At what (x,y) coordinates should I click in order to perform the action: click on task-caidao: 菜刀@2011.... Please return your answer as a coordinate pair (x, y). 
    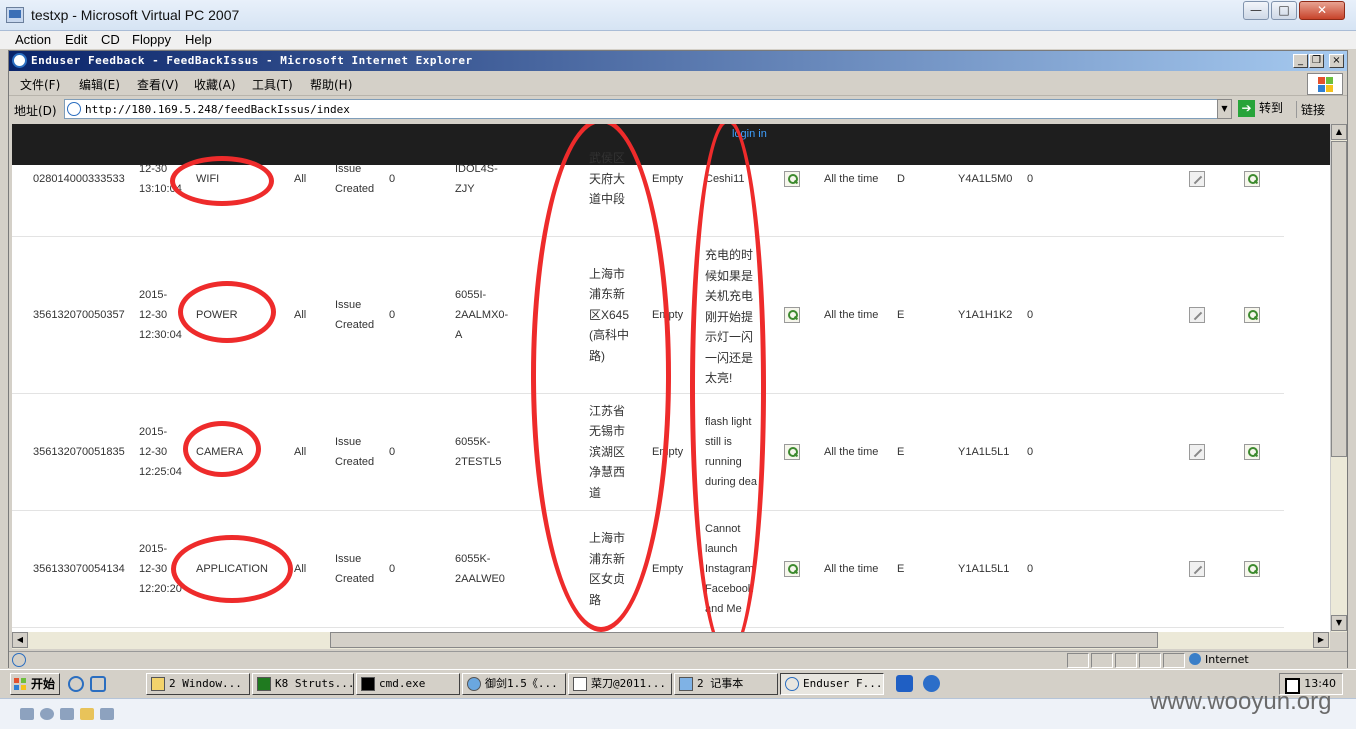
    Looking at the image, I should click on (620, 684).